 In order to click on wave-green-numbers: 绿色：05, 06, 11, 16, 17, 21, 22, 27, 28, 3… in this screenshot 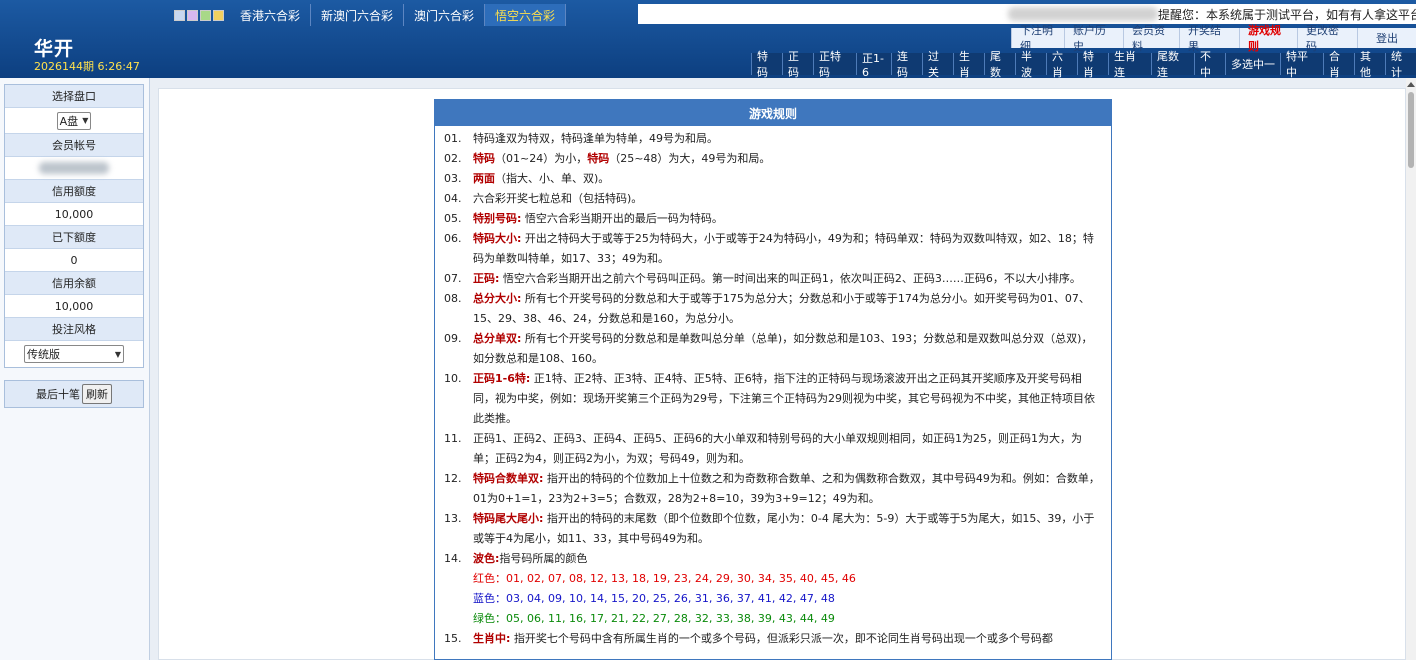, I will do `click(654, 618)`.